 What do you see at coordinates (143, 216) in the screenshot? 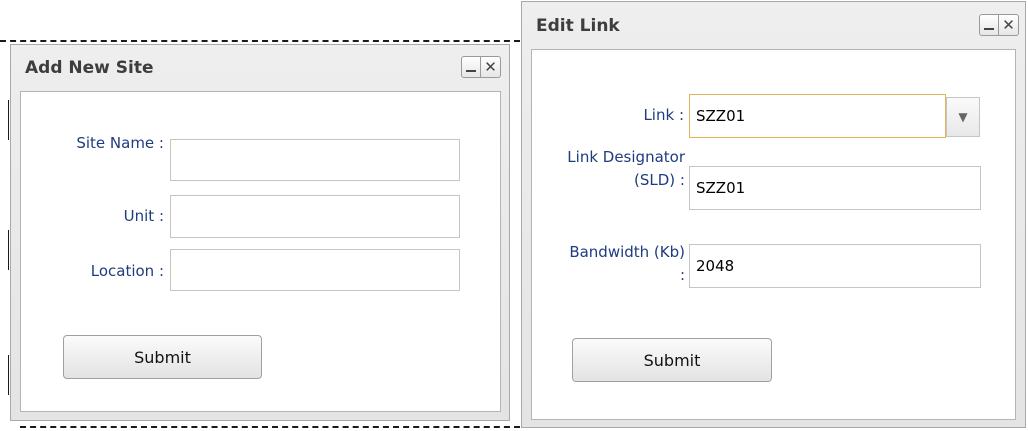
I see `unit-label-text: Unit :` at bounding box center [143, 216].